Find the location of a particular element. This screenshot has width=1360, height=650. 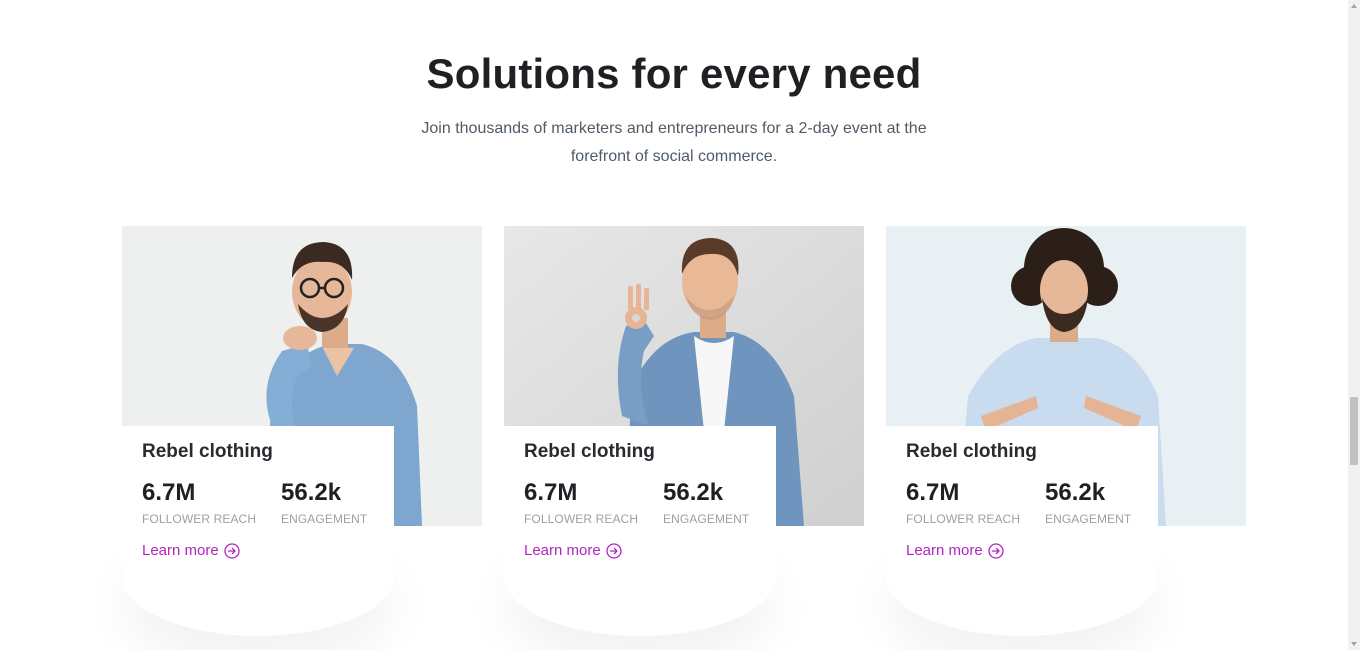

section-title: Solutions for every need is located at coordinates (674, 73).